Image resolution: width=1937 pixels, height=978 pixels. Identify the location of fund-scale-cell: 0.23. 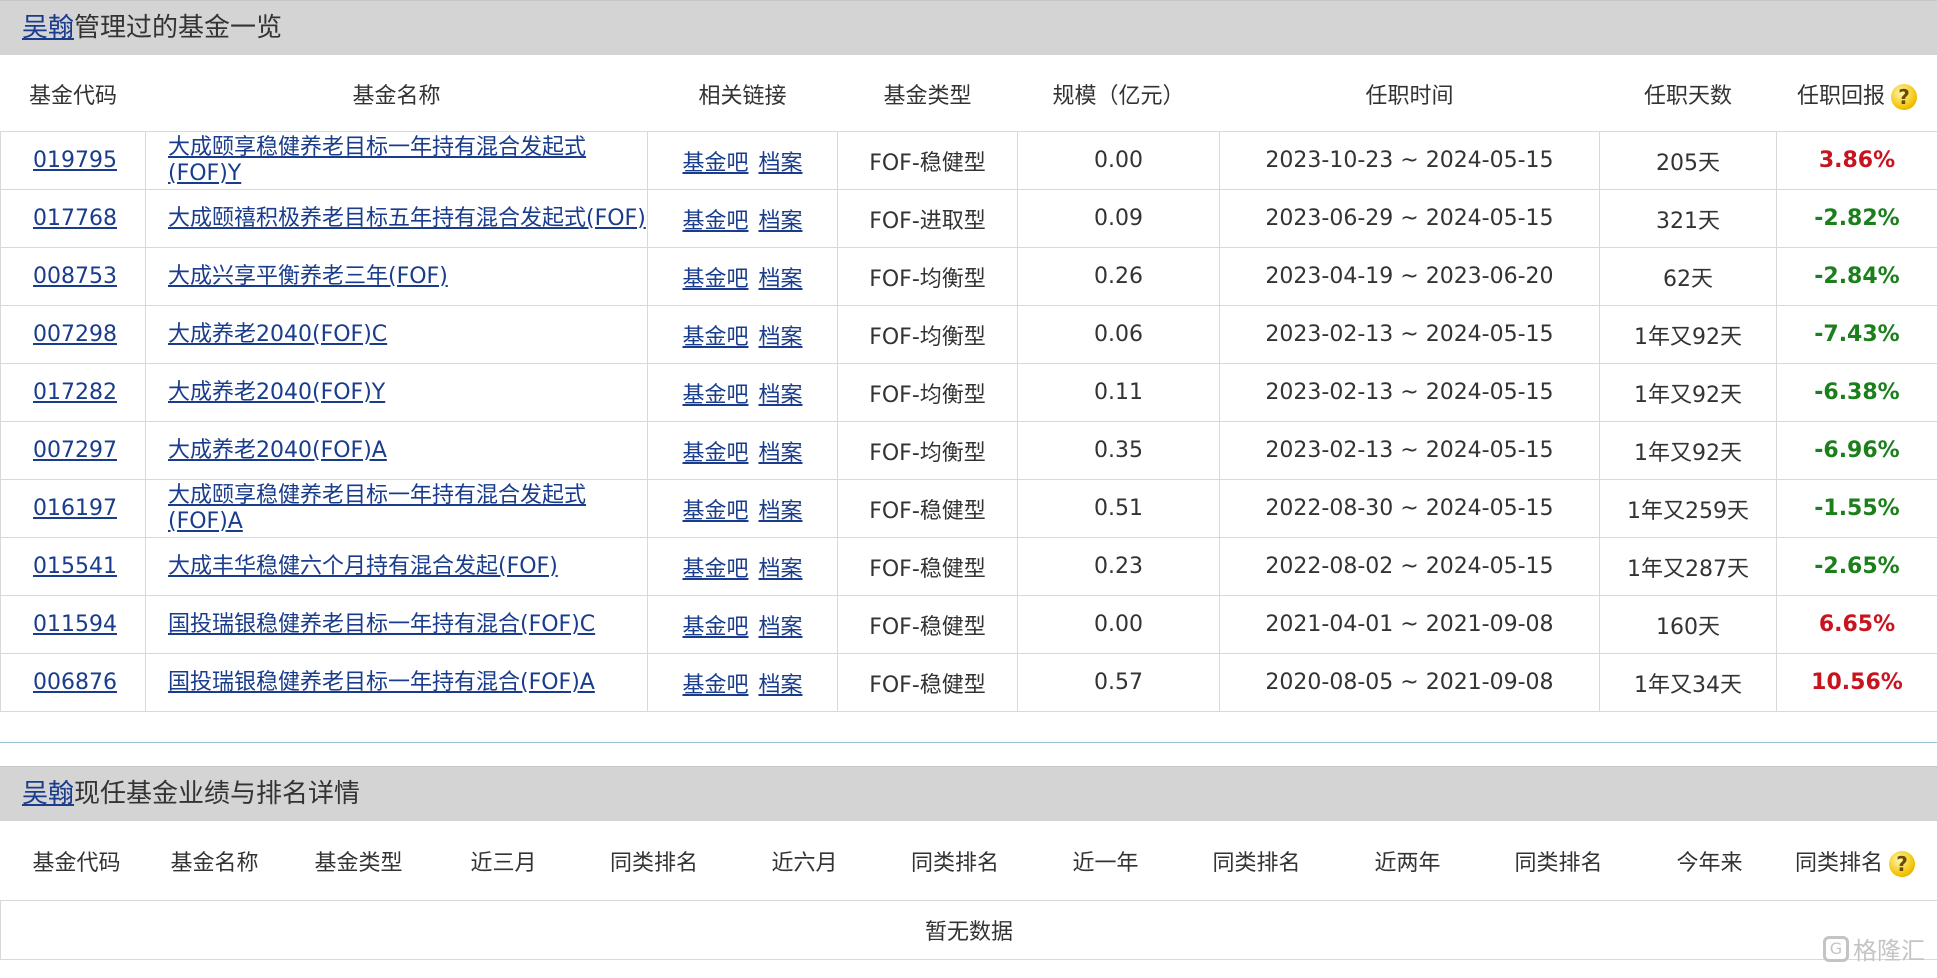
(1118, 566).